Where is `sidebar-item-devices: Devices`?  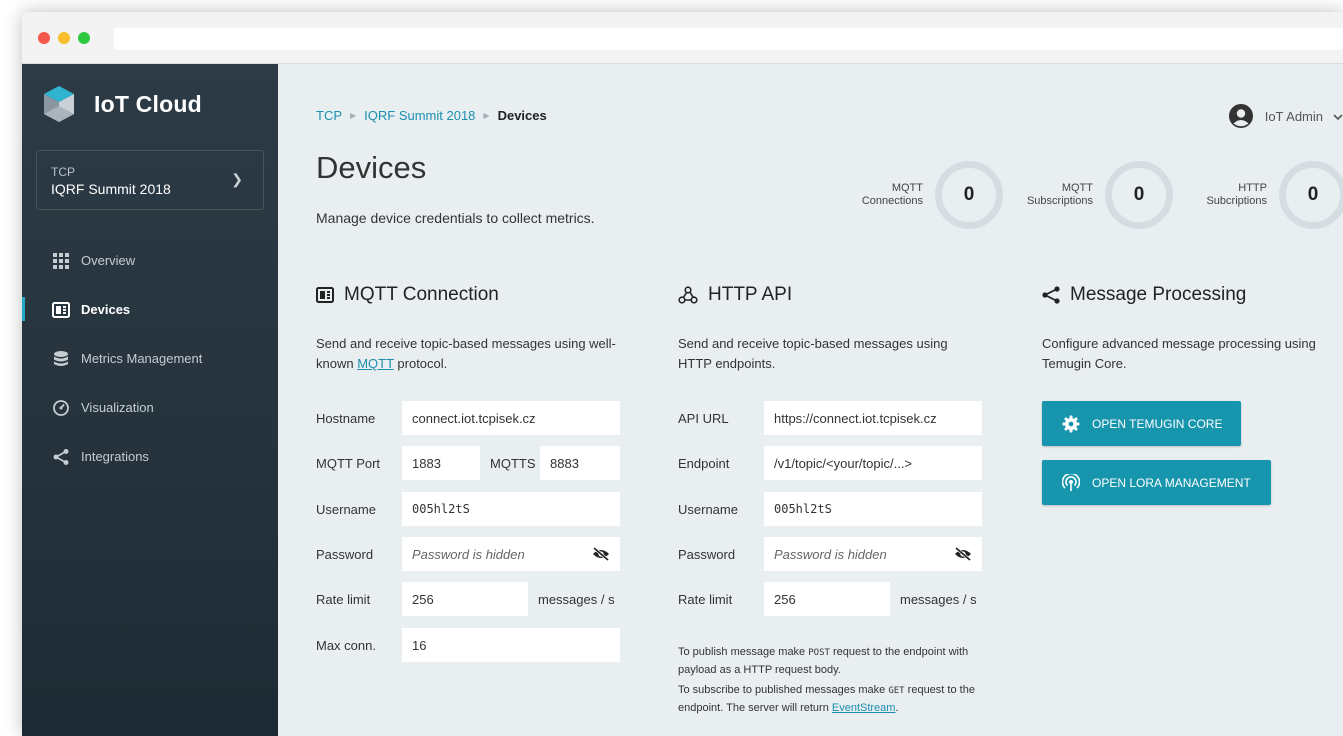 sidebar-item-devices: Devices is located at coordinates (150, 309).